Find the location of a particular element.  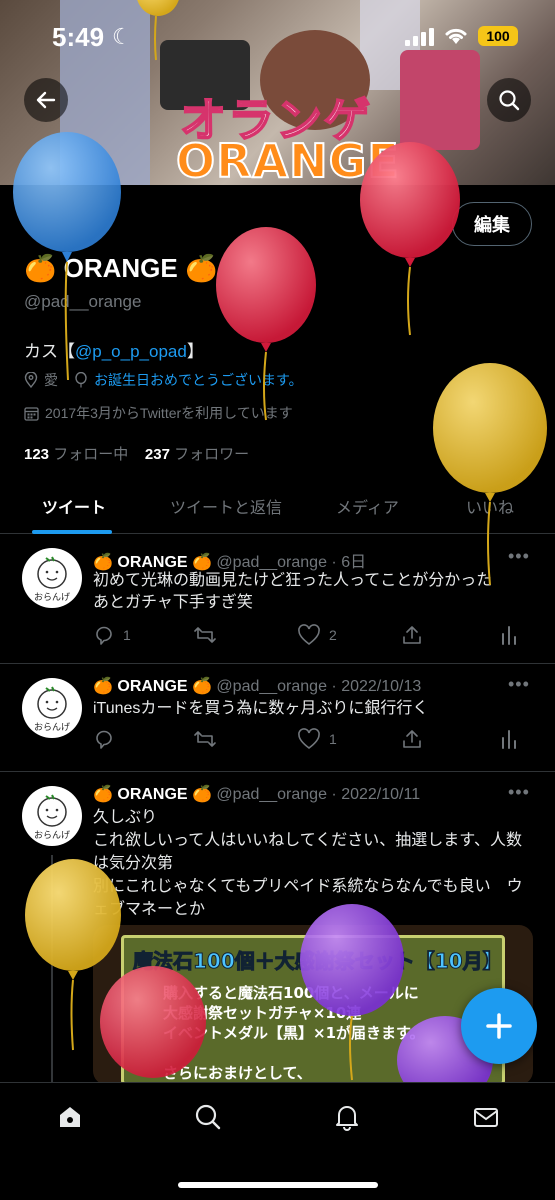

status-bar: 5:49 ☾ 100 is located at coordinates (277, 35).